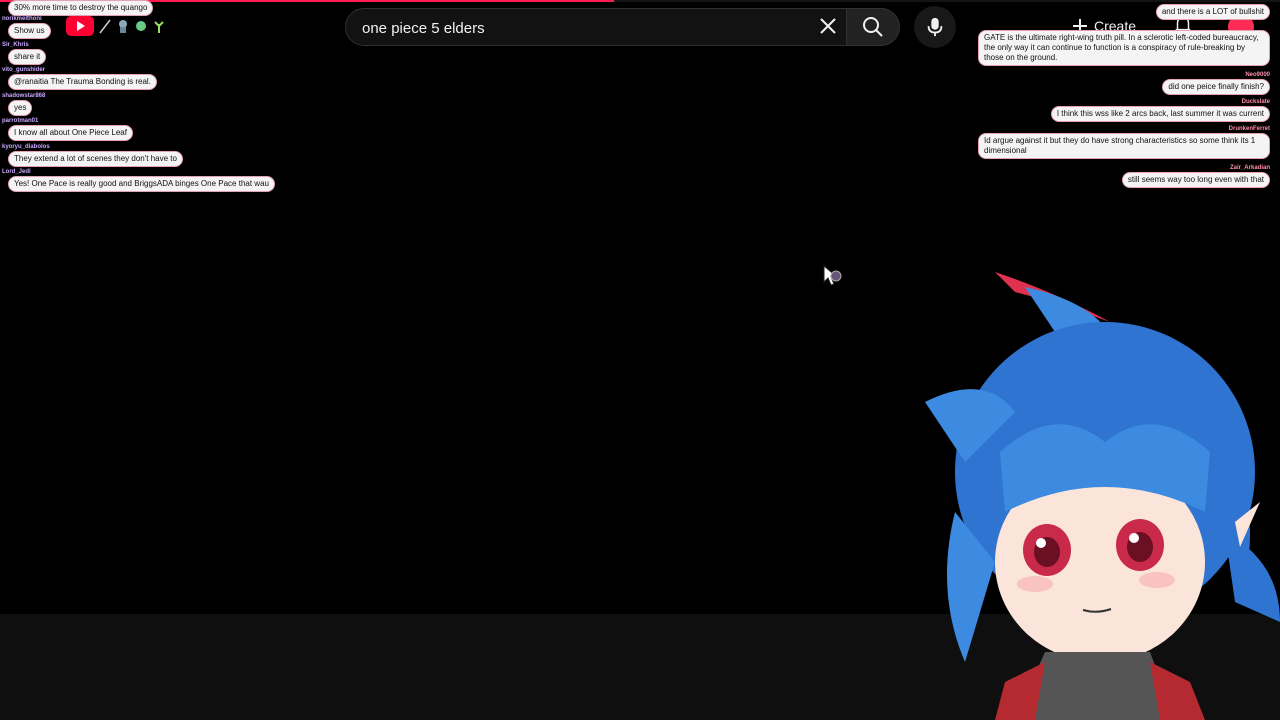  What do you see at coordinates (16, 172) in the screenshot?
I see `chat-username: Lord_Jedi` at bounding box center [16, 172].